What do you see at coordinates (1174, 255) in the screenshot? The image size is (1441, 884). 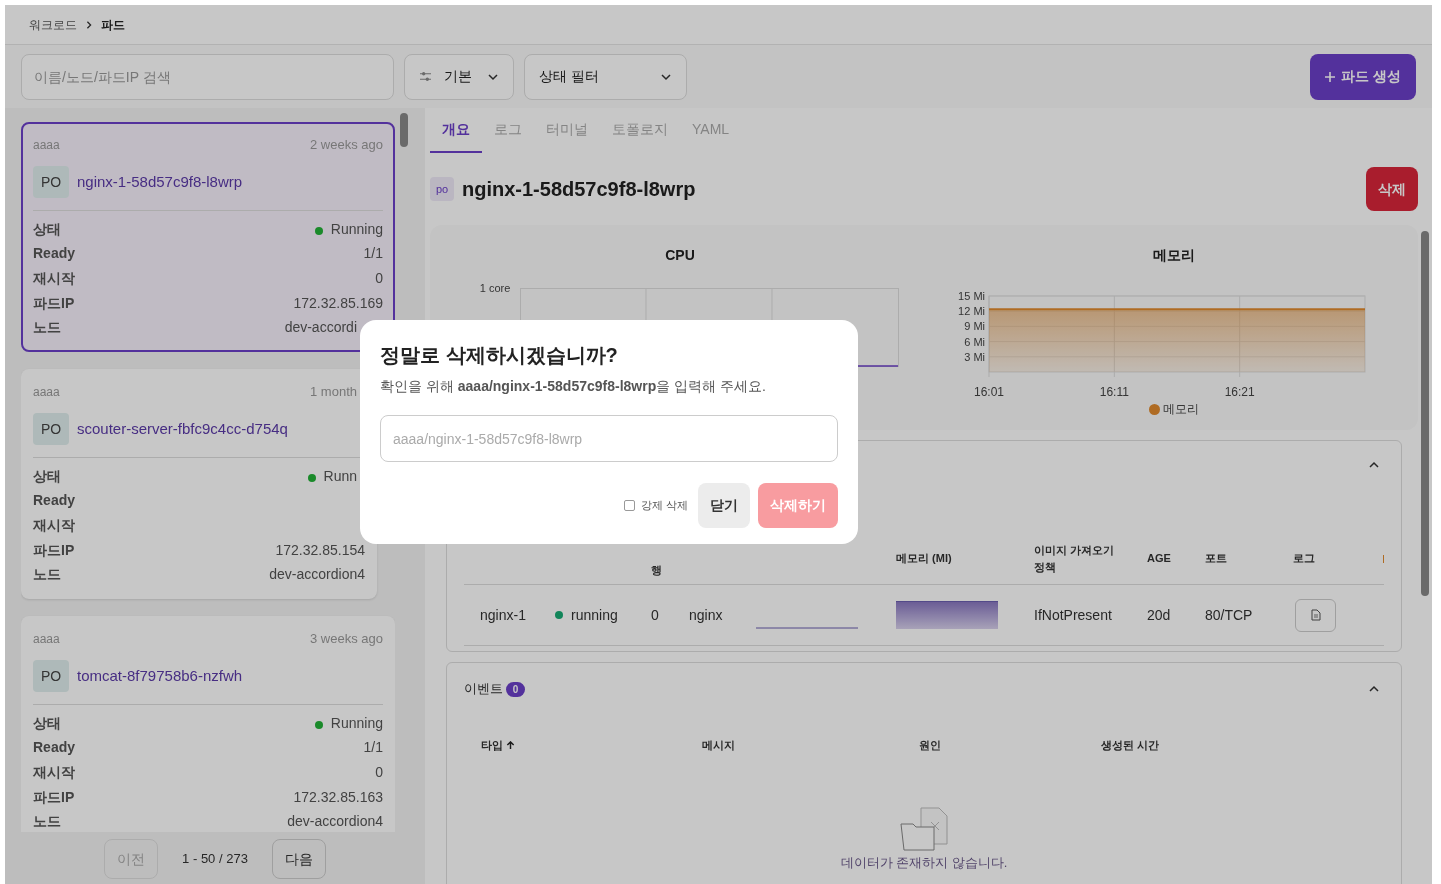 I see `chart-title: 메모리` at bounding box center [1174, 255].